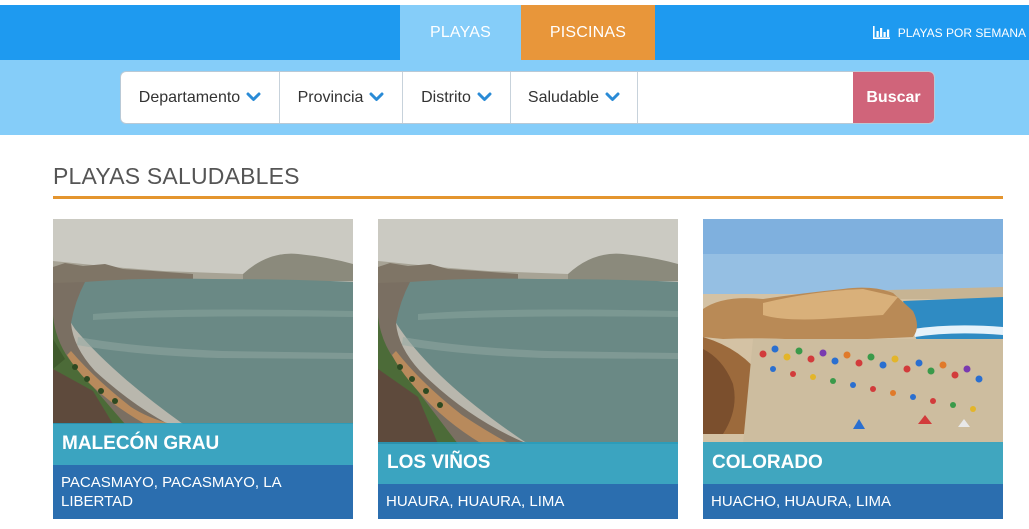 This screenshot has width=1029, height=529. I want to click on departamento-dropdown: Departamento, so click(200, 97).